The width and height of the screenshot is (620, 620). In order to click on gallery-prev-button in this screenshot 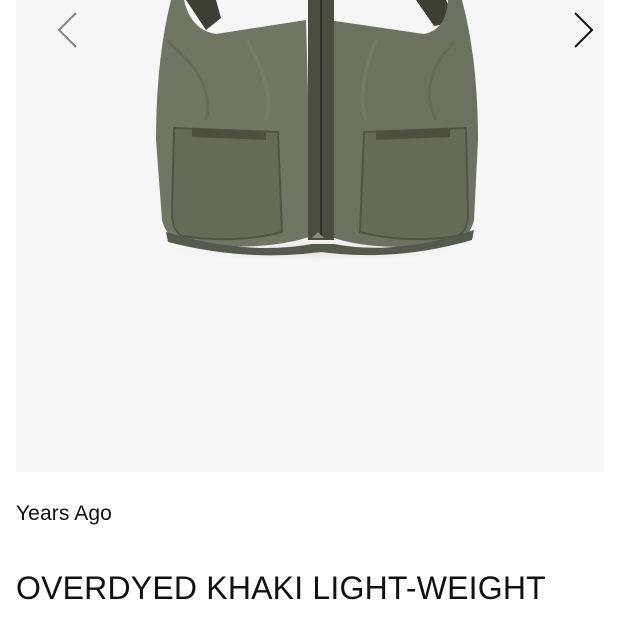, I will do `click(67, 32)`.